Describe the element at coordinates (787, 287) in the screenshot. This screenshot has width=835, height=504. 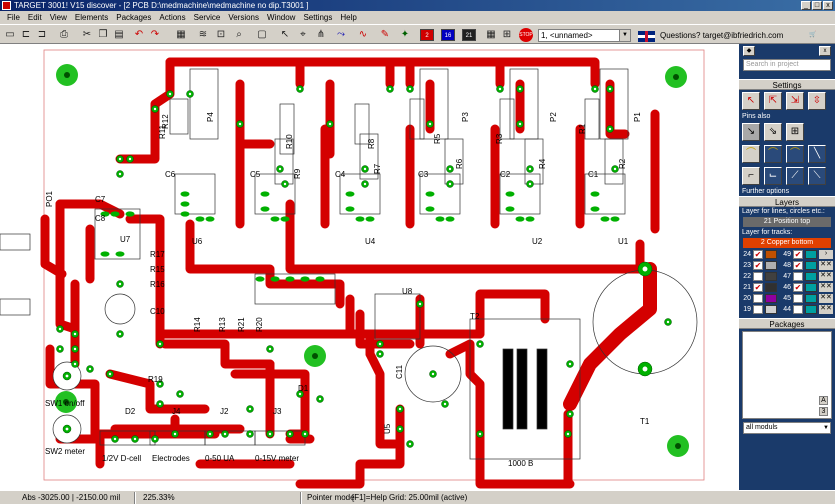
I see `layer-row: 21 ✔ 46 ✔ ✕✕` at that location.